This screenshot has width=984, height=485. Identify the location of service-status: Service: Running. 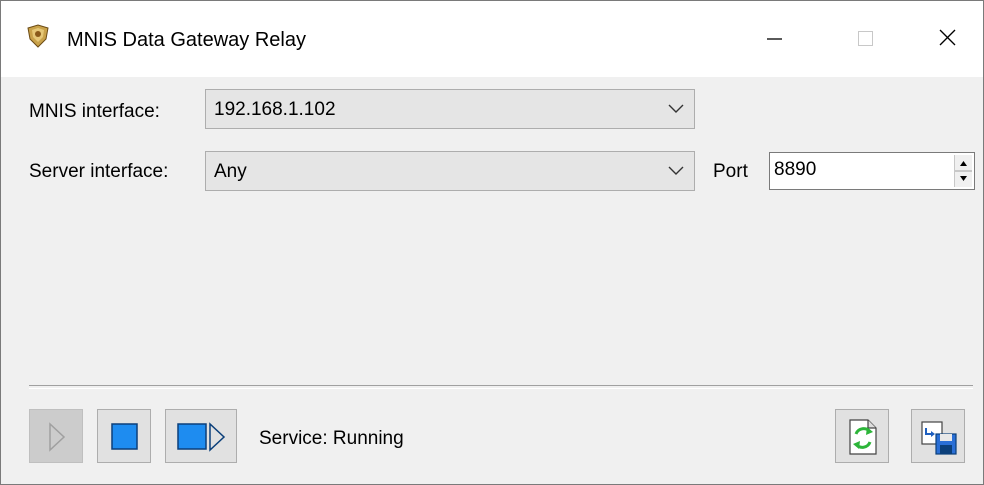
(331, 438).